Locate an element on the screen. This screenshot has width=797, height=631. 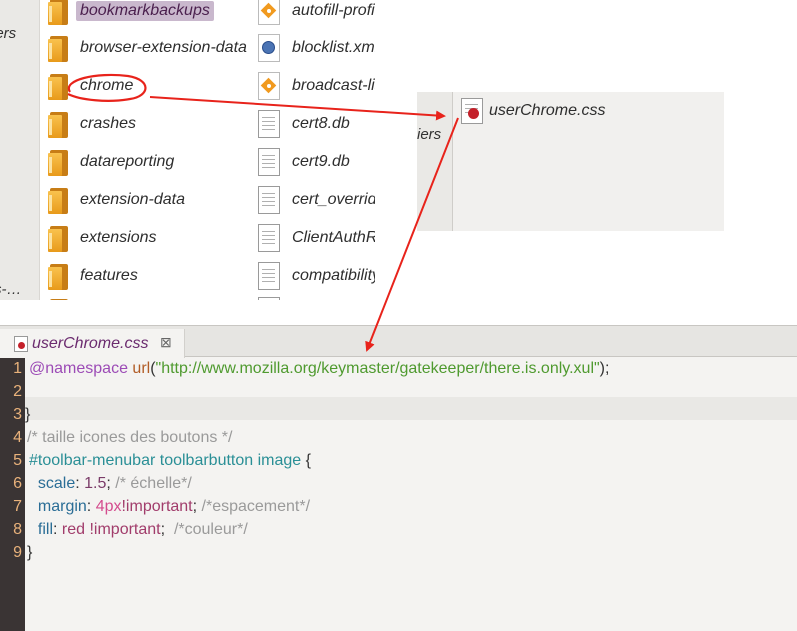
globe-file-icon is located at coordinates (269, 48).